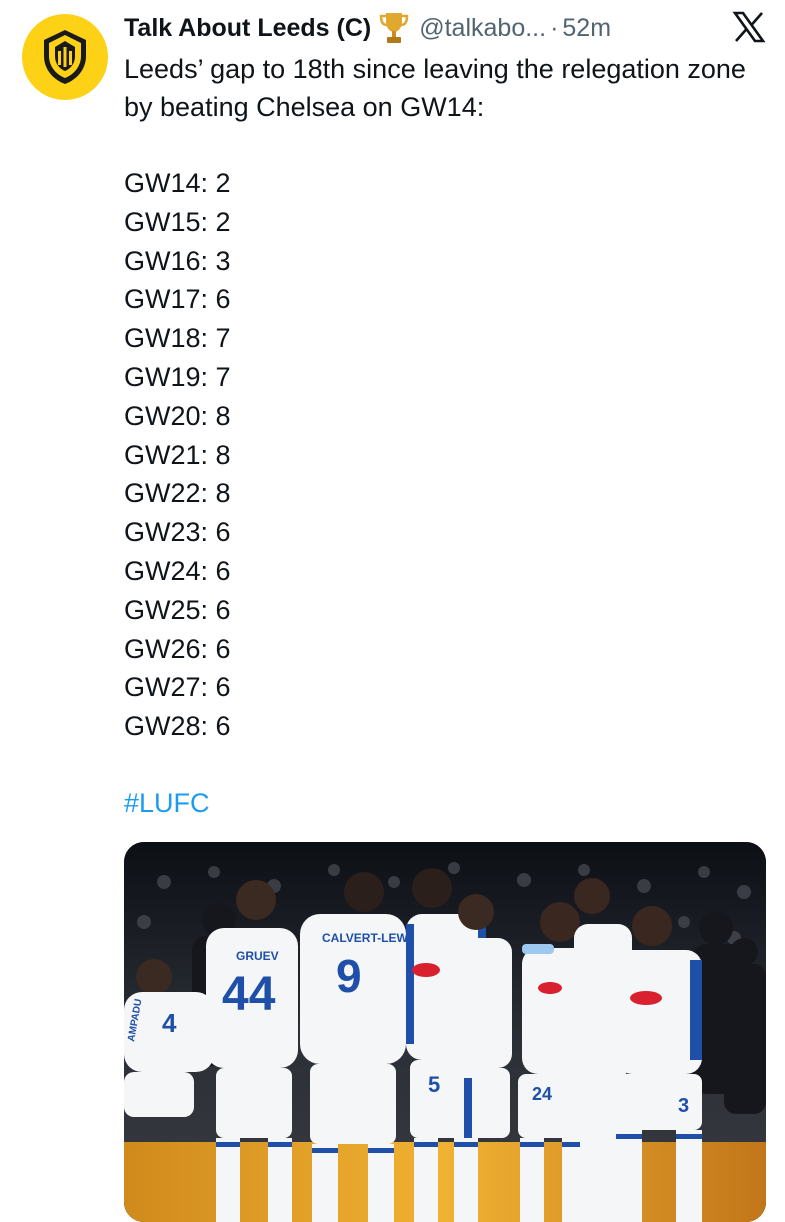 This screenshot has width=785, height=1222. Describe the element at coordinates (177, 260) in the screenshot. I see `stat-line: GW16: 3` at that location.